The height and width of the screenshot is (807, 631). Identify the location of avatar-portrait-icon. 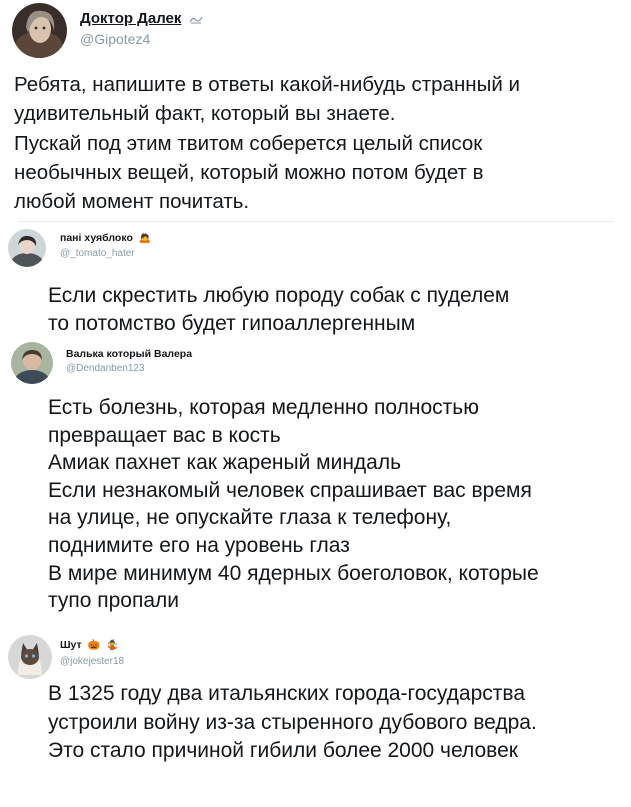
(39, 30).